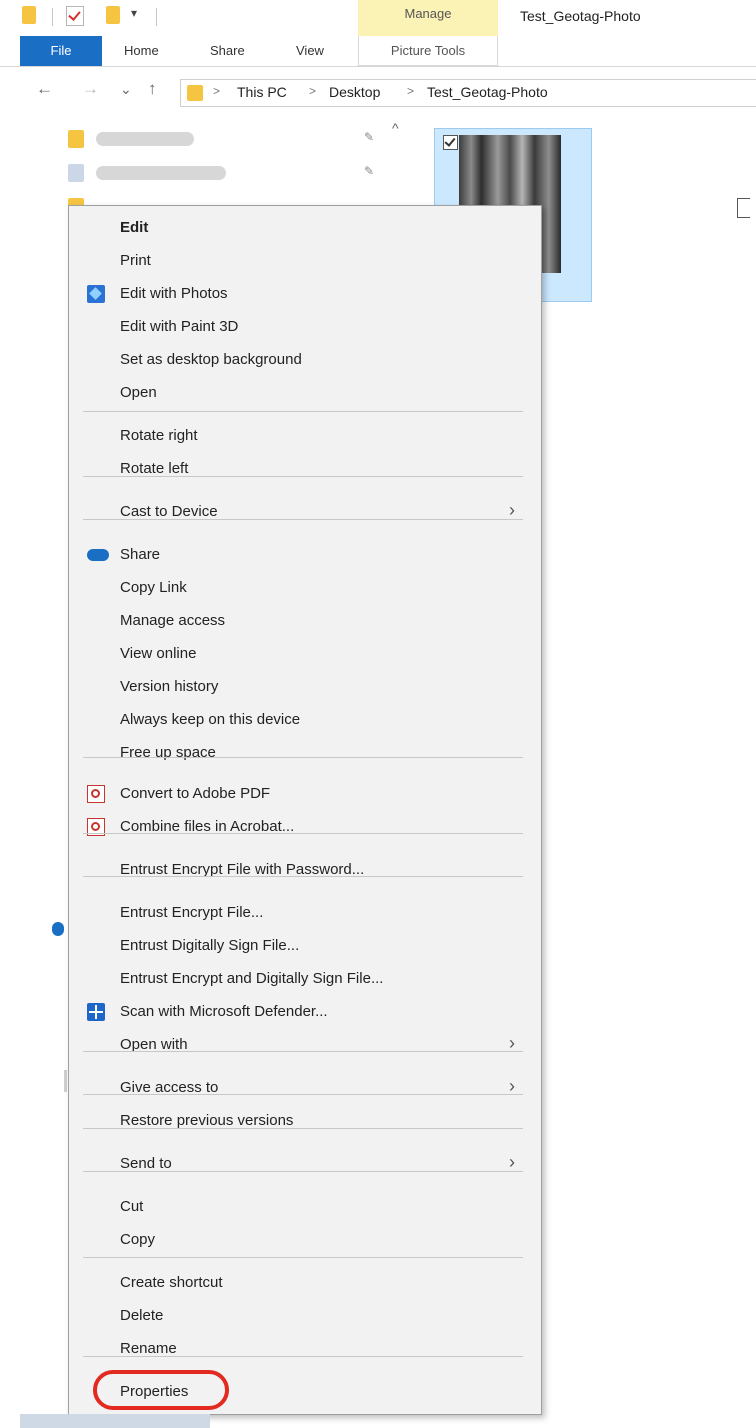 This screenshot has width=756, height=1428. I want to click on menu-item-view-online: View online, so click(305, 654).